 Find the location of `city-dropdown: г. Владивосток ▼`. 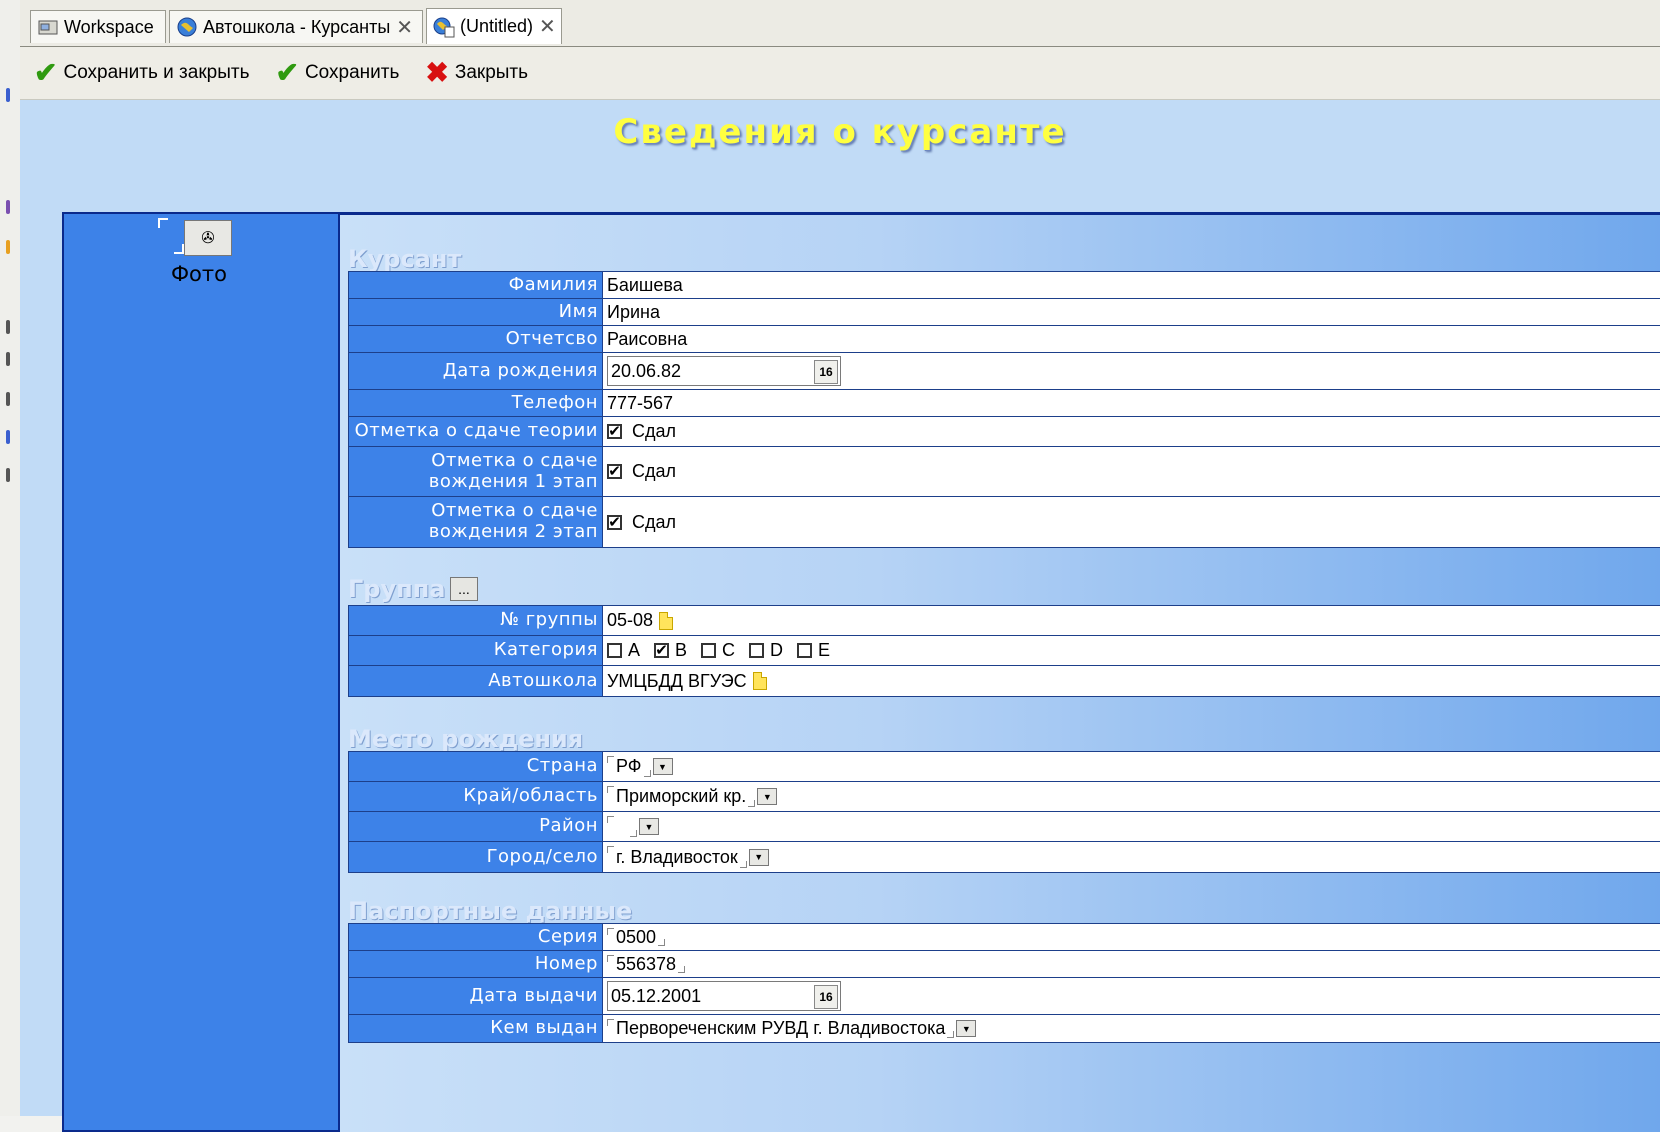

city-dropdown: г. Владивосток ▼ is located at coordinates (1131, 857).